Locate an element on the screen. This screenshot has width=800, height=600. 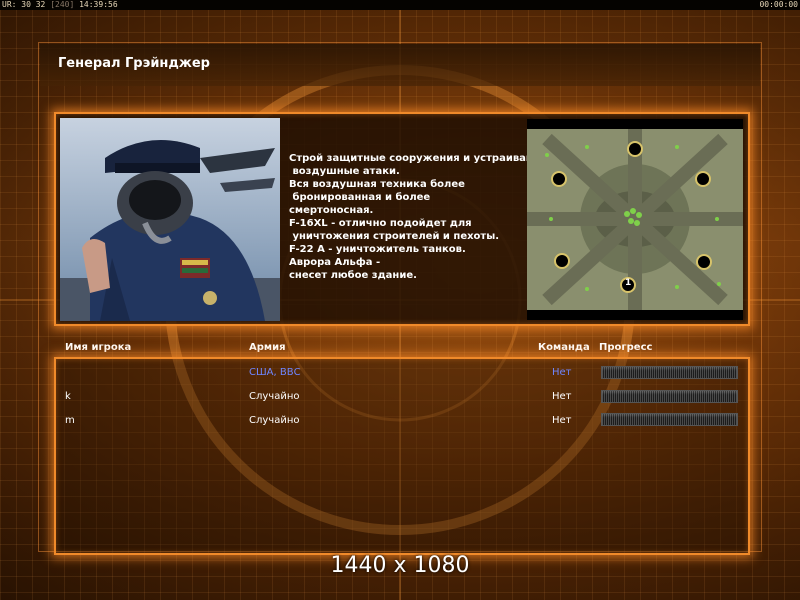
status-counter: [240] is located at coordinates (62, 4).